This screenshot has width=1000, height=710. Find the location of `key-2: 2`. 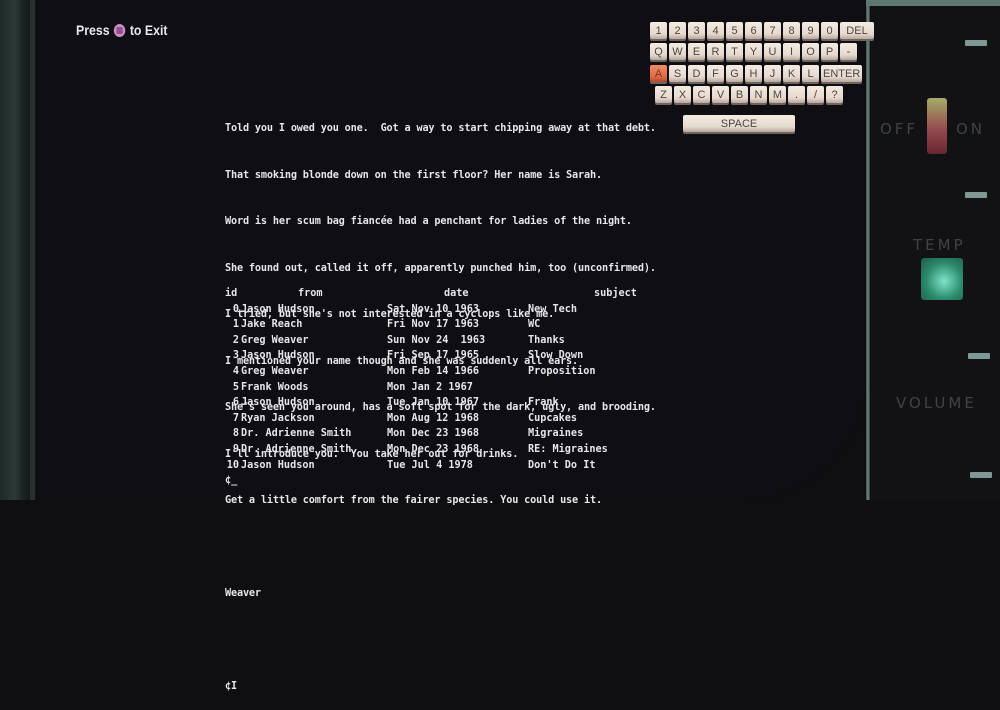

key-2: 2 is located at coordinates (677, 30).